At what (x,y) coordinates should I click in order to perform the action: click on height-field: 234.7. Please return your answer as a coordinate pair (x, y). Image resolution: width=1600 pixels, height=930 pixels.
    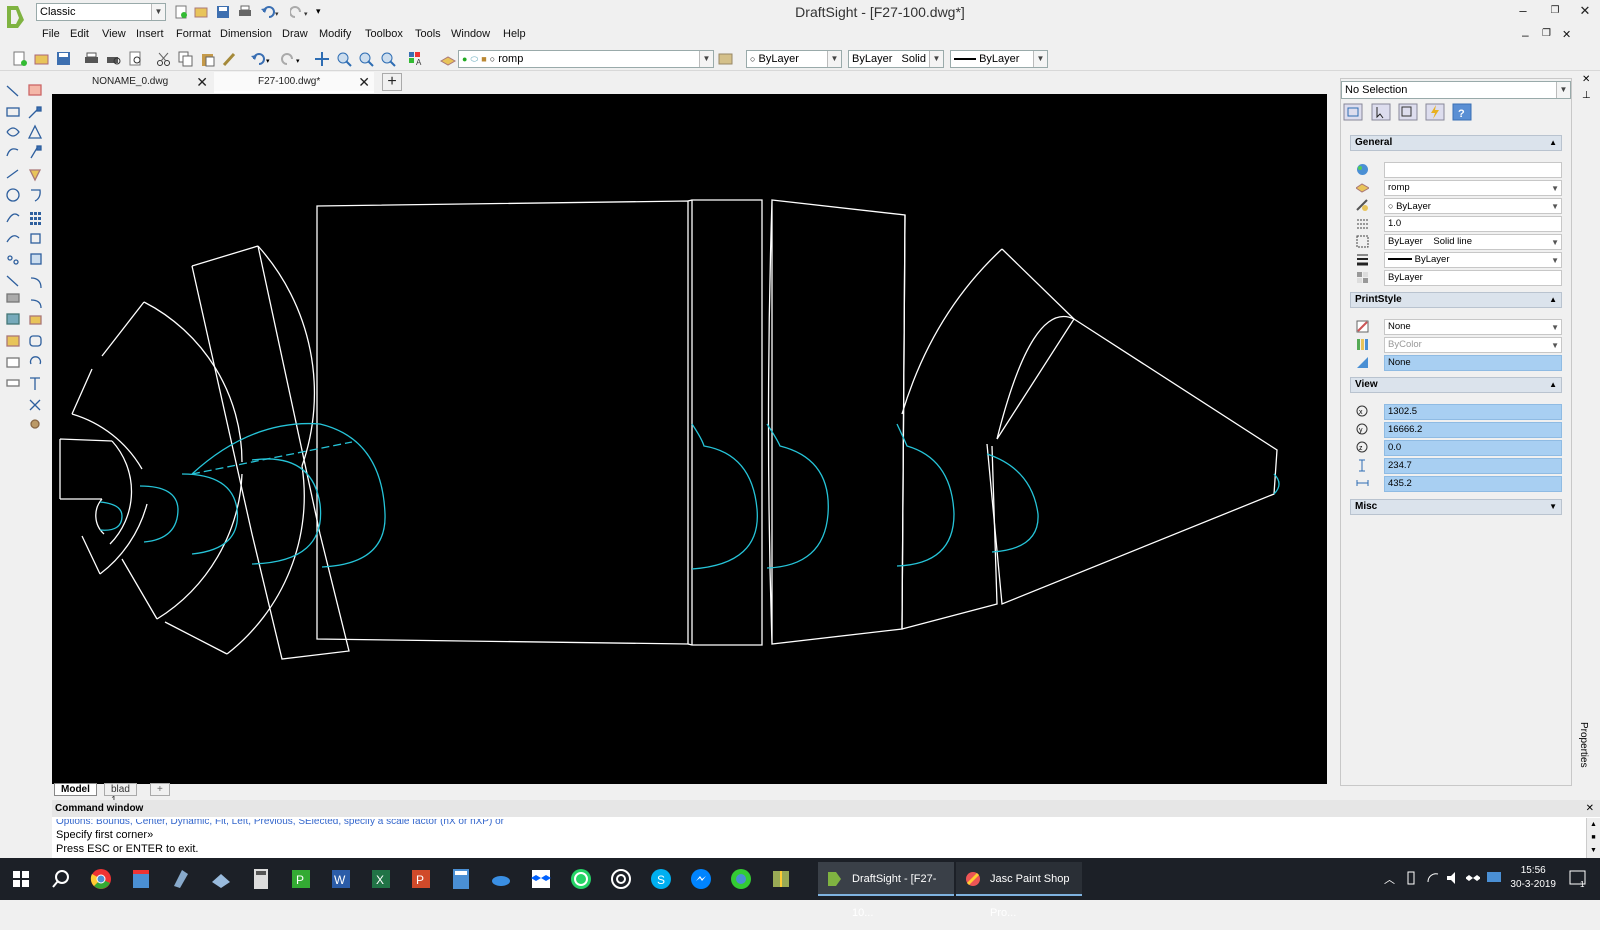
    Looking at the image, I should click on (1473, 466).